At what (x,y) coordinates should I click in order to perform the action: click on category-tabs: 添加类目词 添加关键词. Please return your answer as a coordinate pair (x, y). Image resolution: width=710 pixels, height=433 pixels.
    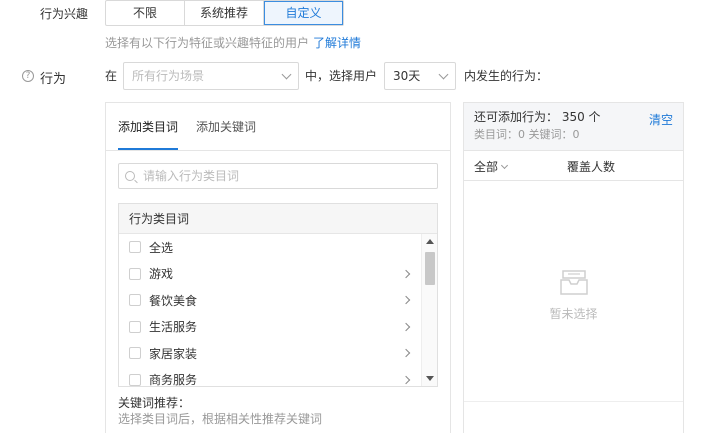
    Looking at the image, I should click on (278, 127).